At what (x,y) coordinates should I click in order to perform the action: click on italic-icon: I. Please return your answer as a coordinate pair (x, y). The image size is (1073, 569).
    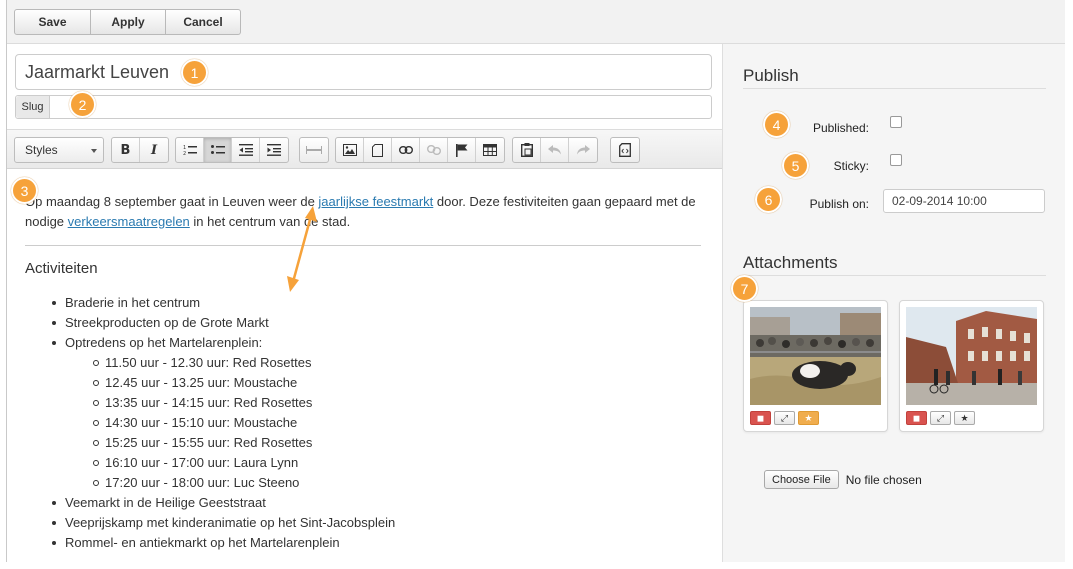
    Looking at the image, I should click on (154, 150).